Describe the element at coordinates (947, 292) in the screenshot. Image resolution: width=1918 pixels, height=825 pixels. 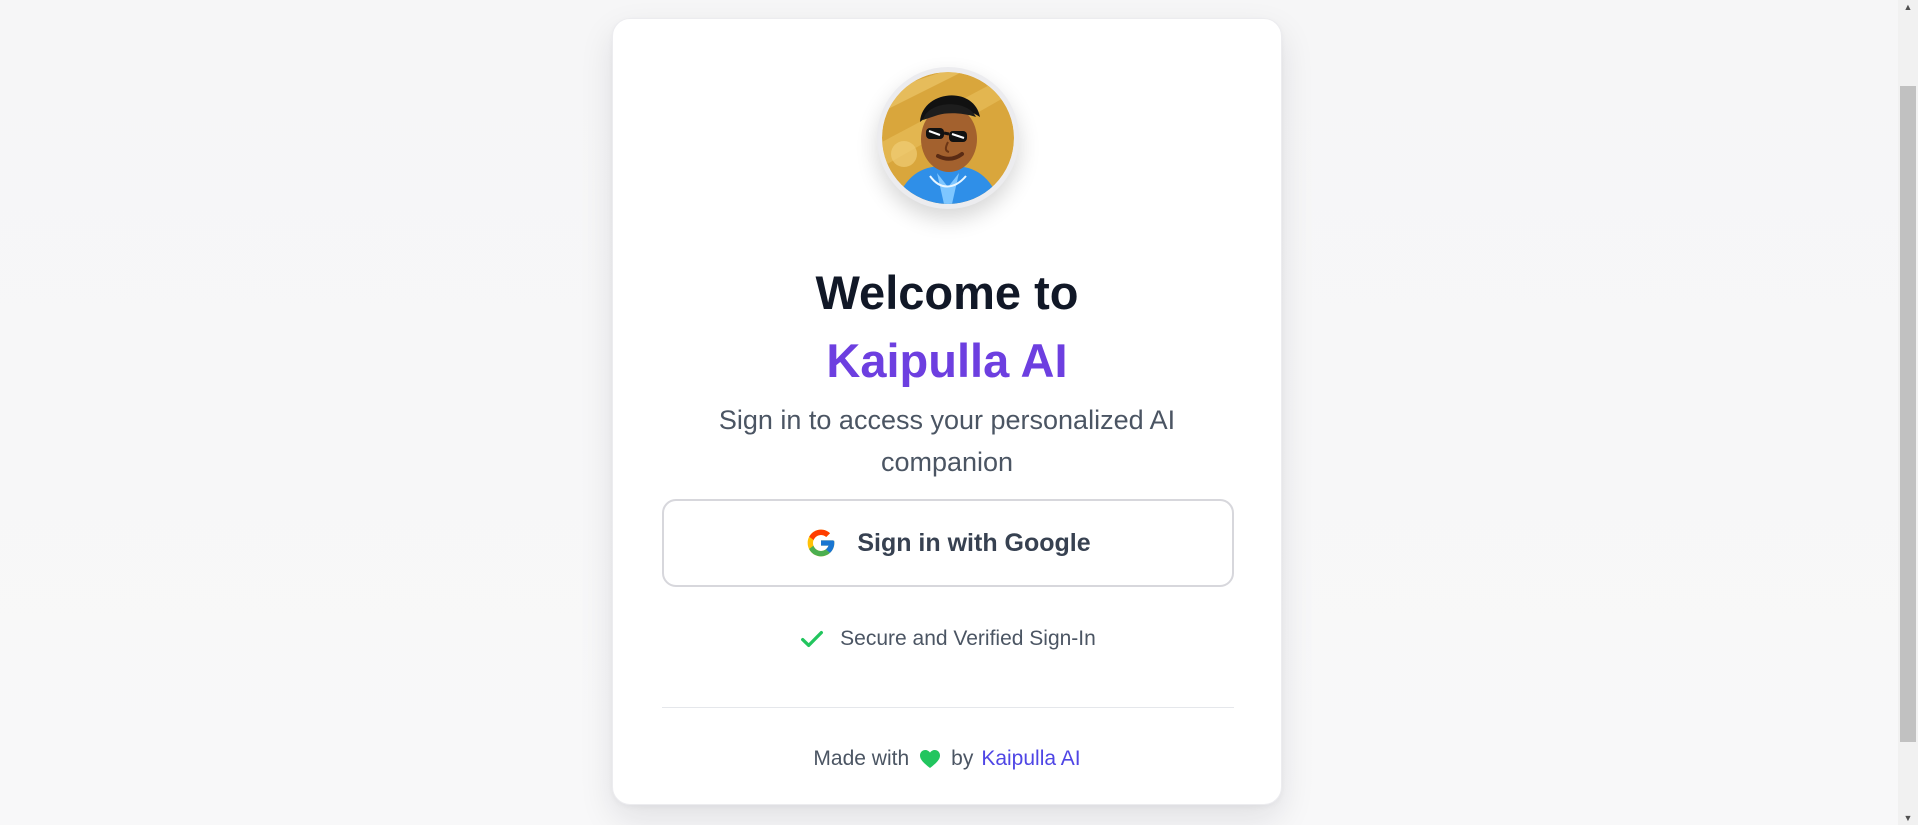
I see `welcome-title: Welcome to` at that location.